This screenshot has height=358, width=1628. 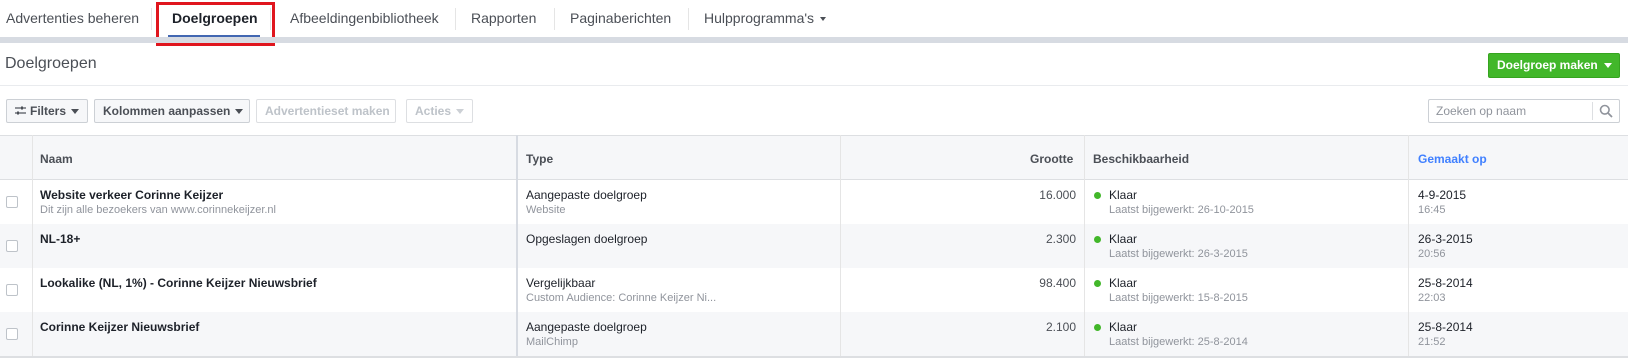 I want to click on audience-type: Opgeslagen doelgroep, so click(x=587, y=239).